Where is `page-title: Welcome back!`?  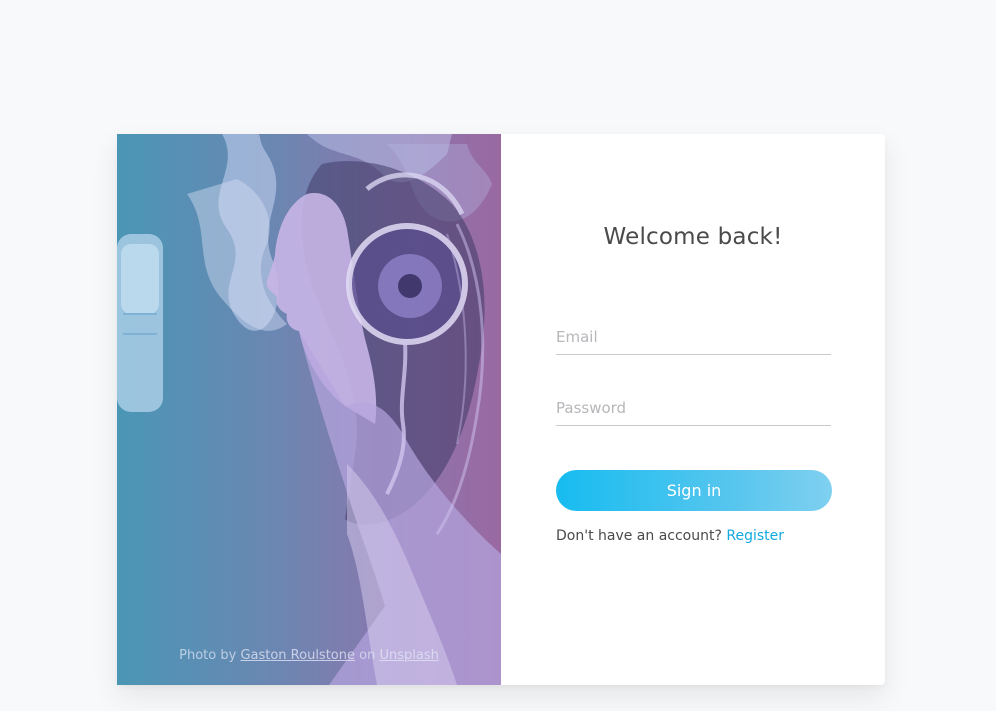 page-title: Welcome back! is located at coordinates (693, 237).